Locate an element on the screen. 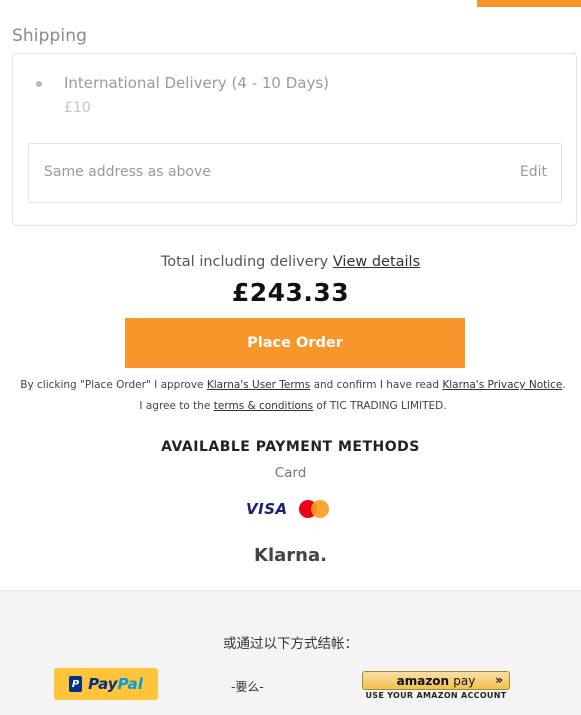 The width and height of the screenshot is (581, 715). amazon-pay-wordmark: amazon pay is located at coordinates (436, 681).